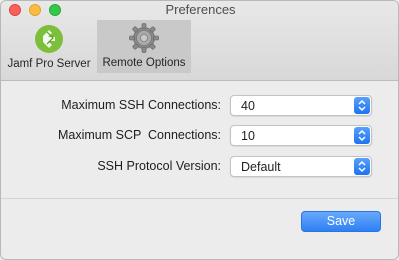 This screenshot has height=260, width=399. What do you see at coordinates (159, 166) in the screenshot?
I see `ssh-version-label: SSH Protocol Version:` at bounding box center [159, 166].